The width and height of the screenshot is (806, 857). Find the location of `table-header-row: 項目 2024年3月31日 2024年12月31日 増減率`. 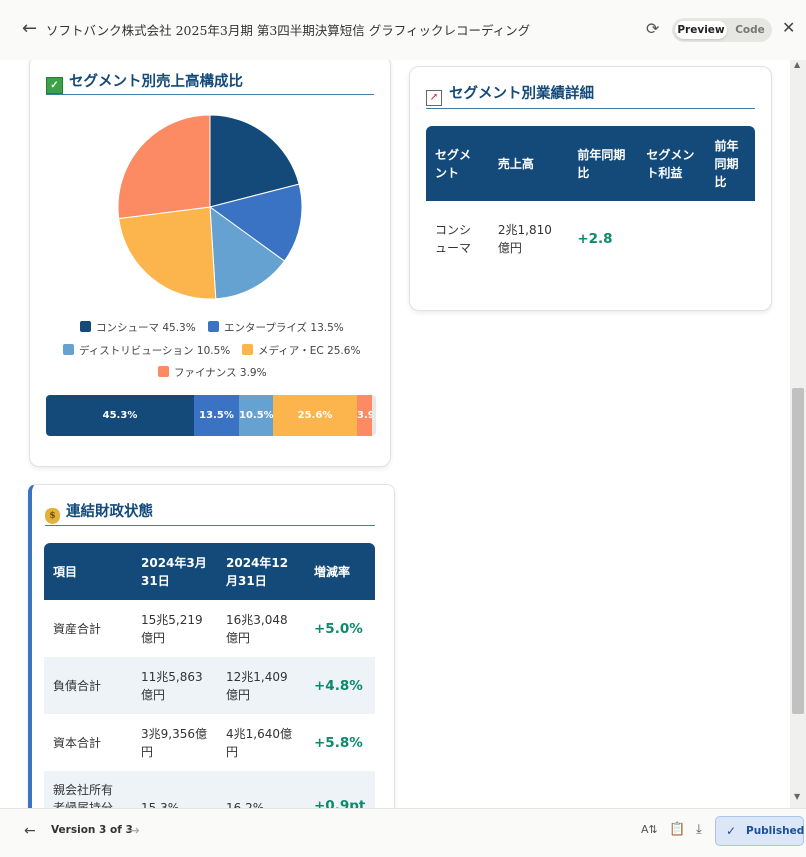

table-header-row: 項目 2024年3月31日 2024年12月31日 増減率 is located at coordinates (209, 571).